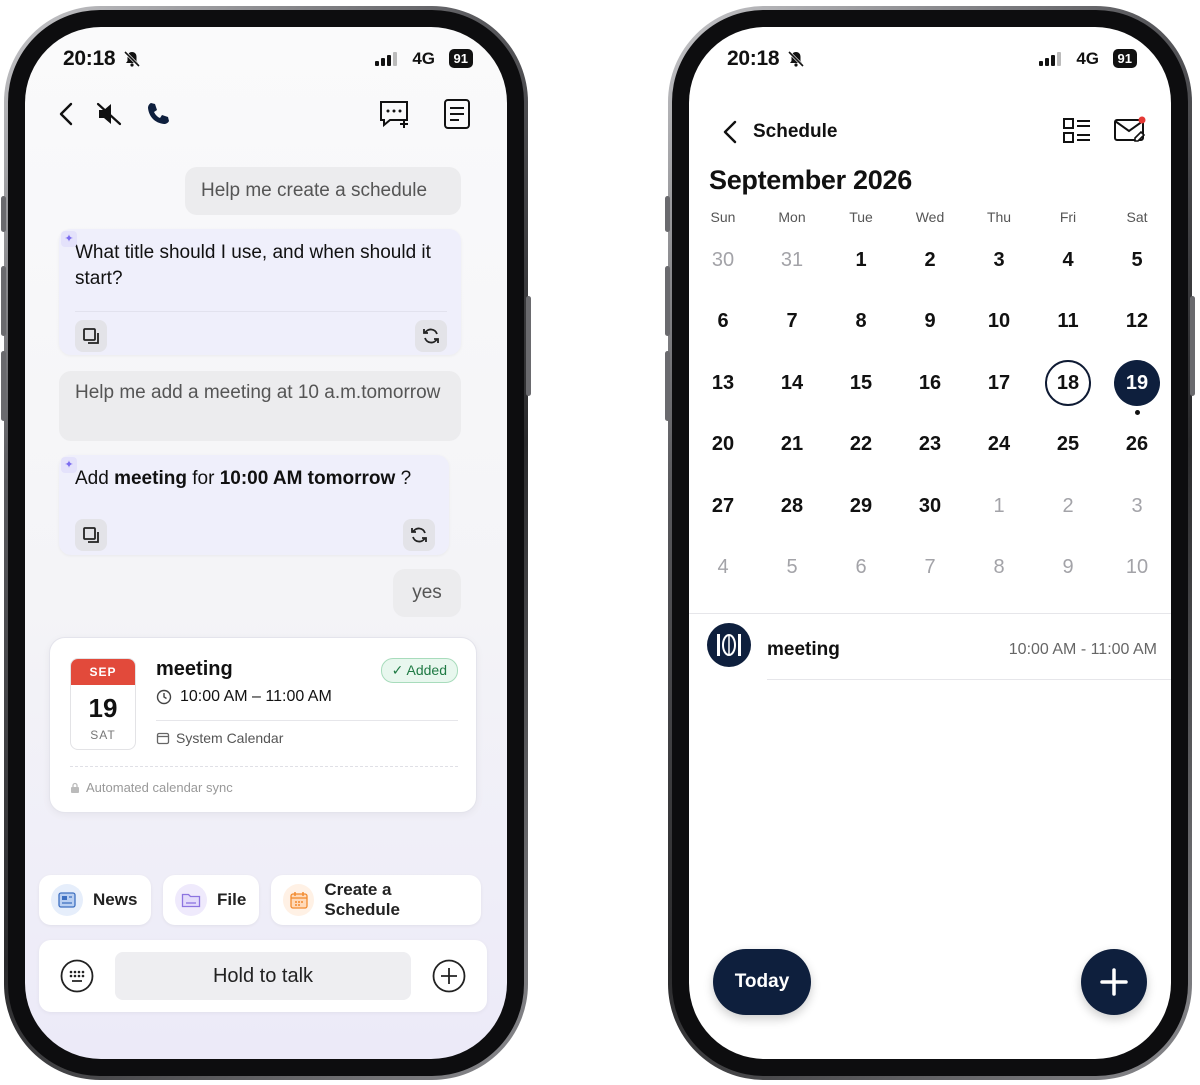 The height and width of the screenshot is (1085, 1200). What do you see at coordinates (299, 900) in the screenshot?
I see `calendar-icon` at bounding box center [299, 900].